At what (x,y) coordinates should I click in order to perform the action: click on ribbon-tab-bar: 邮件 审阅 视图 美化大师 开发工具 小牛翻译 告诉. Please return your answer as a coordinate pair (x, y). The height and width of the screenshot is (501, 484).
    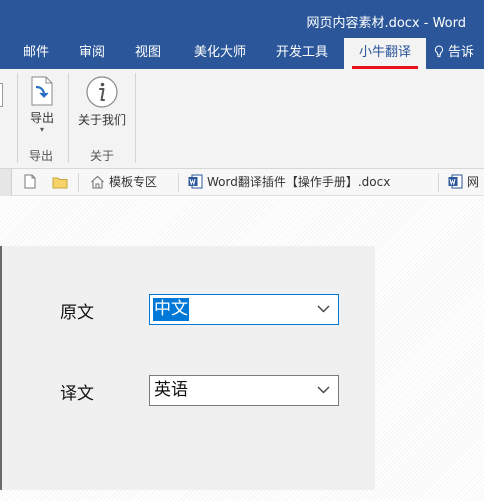
    Looking at the image, I should click on (242, 53).